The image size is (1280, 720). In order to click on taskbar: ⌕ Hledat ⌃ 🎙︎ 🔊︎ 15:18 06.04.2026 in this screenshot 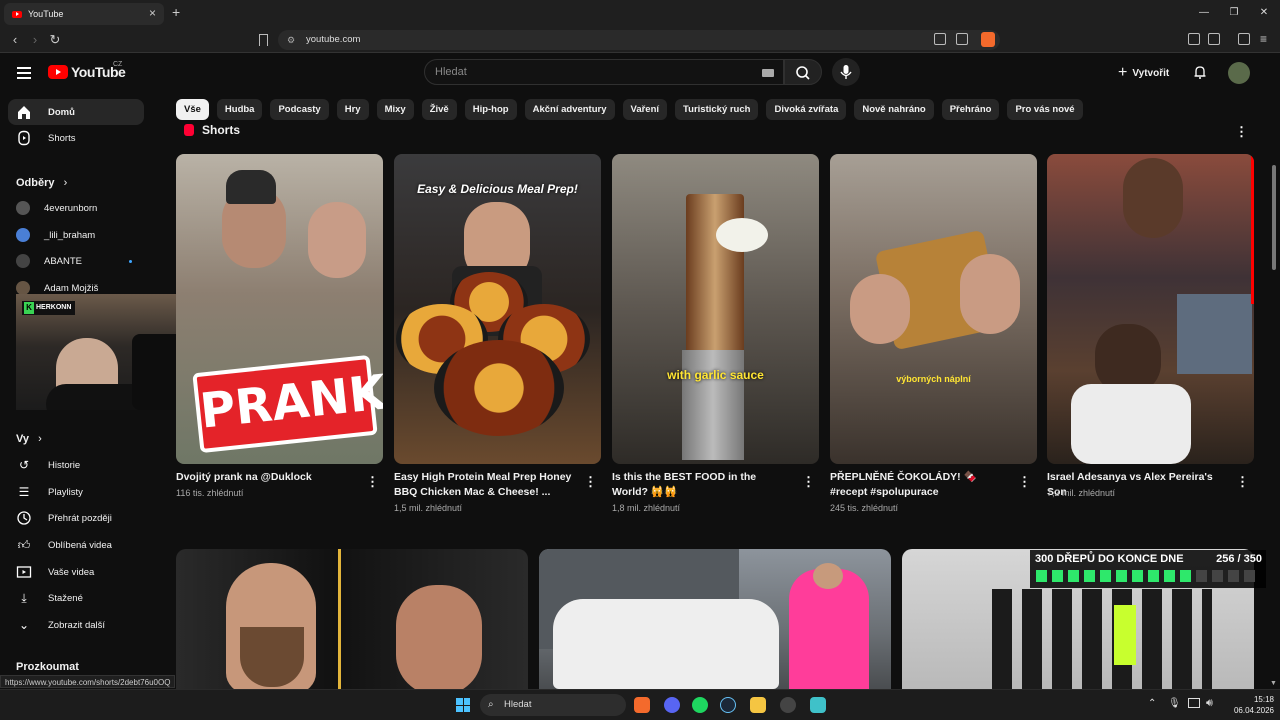, I will do `click(640, 704)`.